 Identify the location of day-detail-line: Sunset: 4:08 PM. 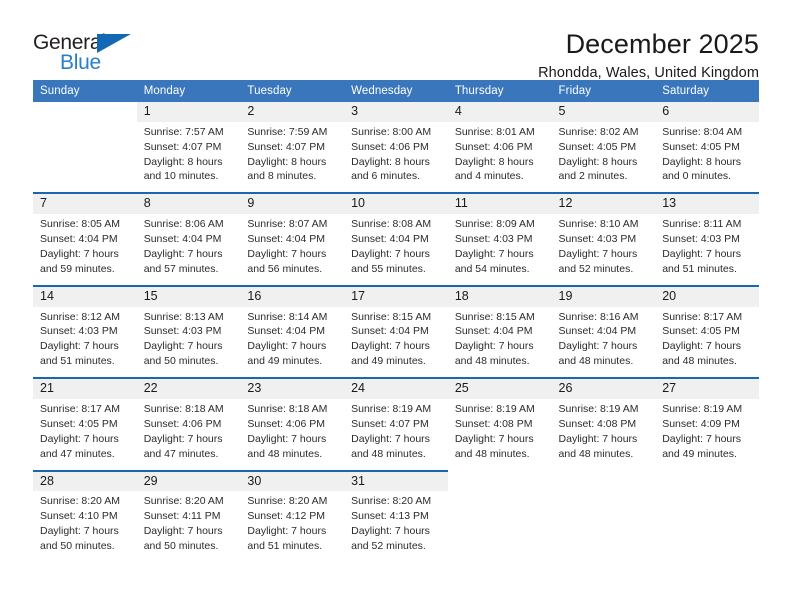
(597, 423).